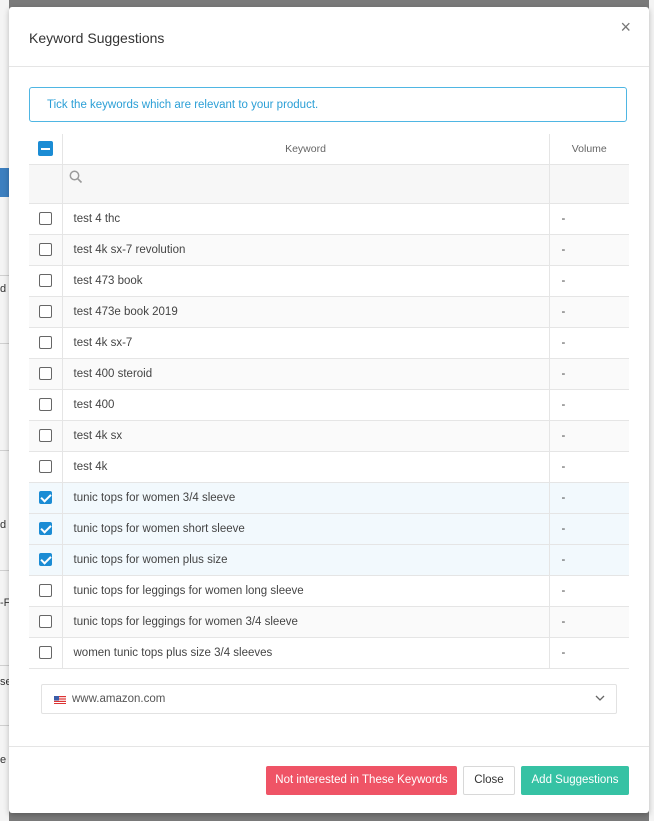  Describe the element at coordinates (305, 467) in the screenshot. I see `keyword-cell: test 4k` at that location.